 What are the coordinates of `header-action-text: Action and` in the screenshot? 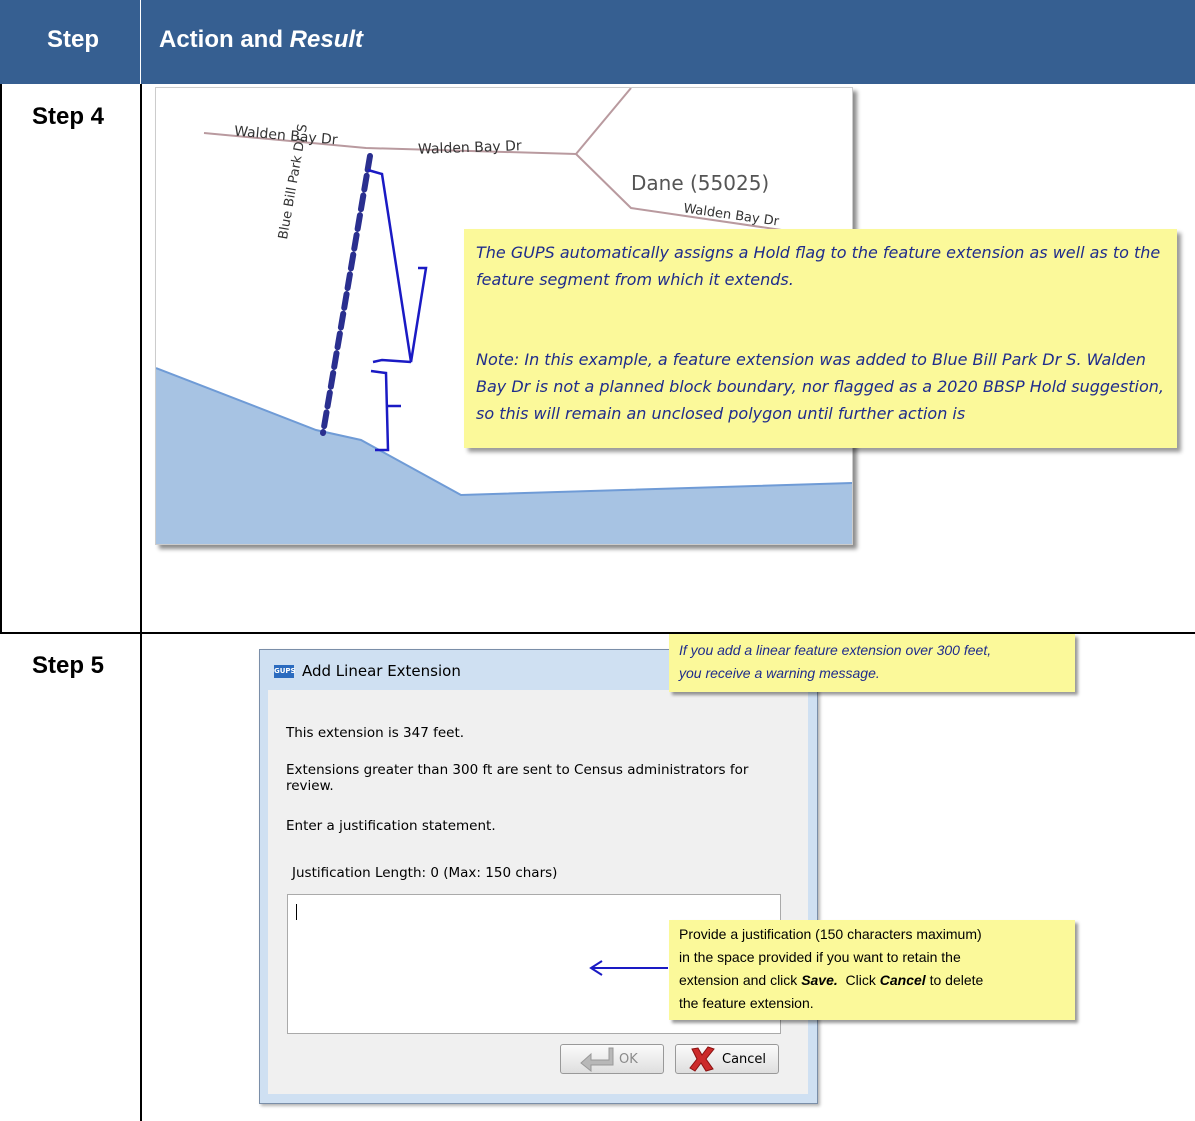 It's located at (224, 39).